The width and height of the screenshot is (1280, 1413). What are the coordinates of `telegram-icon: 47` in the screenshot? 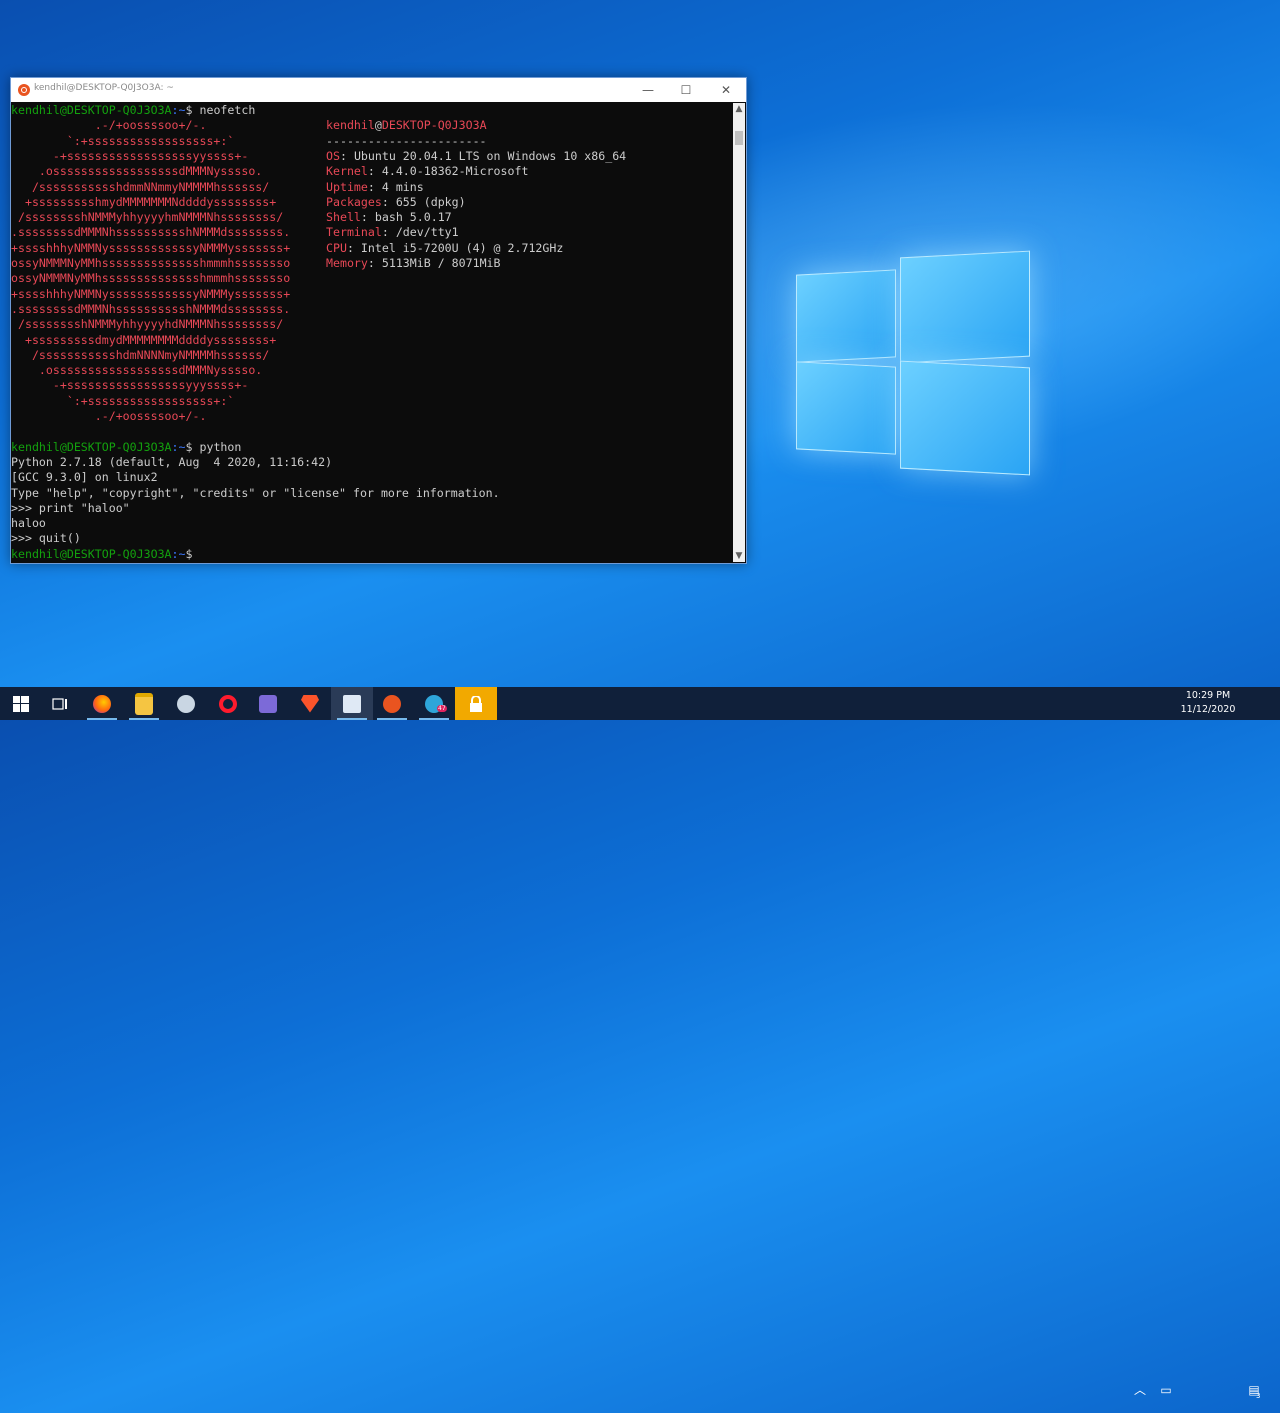 It's located at (434, 703).